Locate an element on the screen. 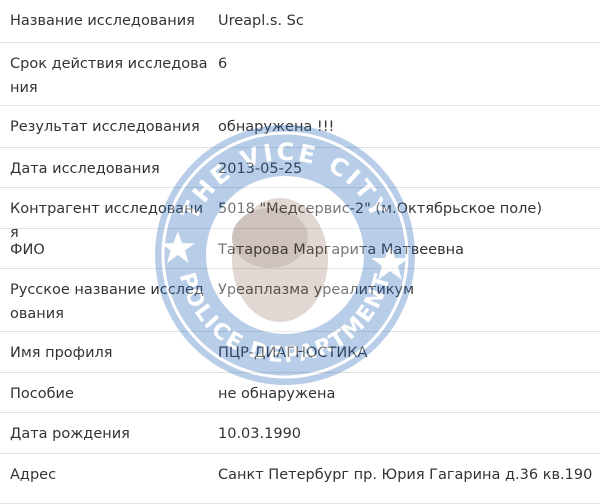  field-label: Результат исследования is located at coordinates (105, 127).